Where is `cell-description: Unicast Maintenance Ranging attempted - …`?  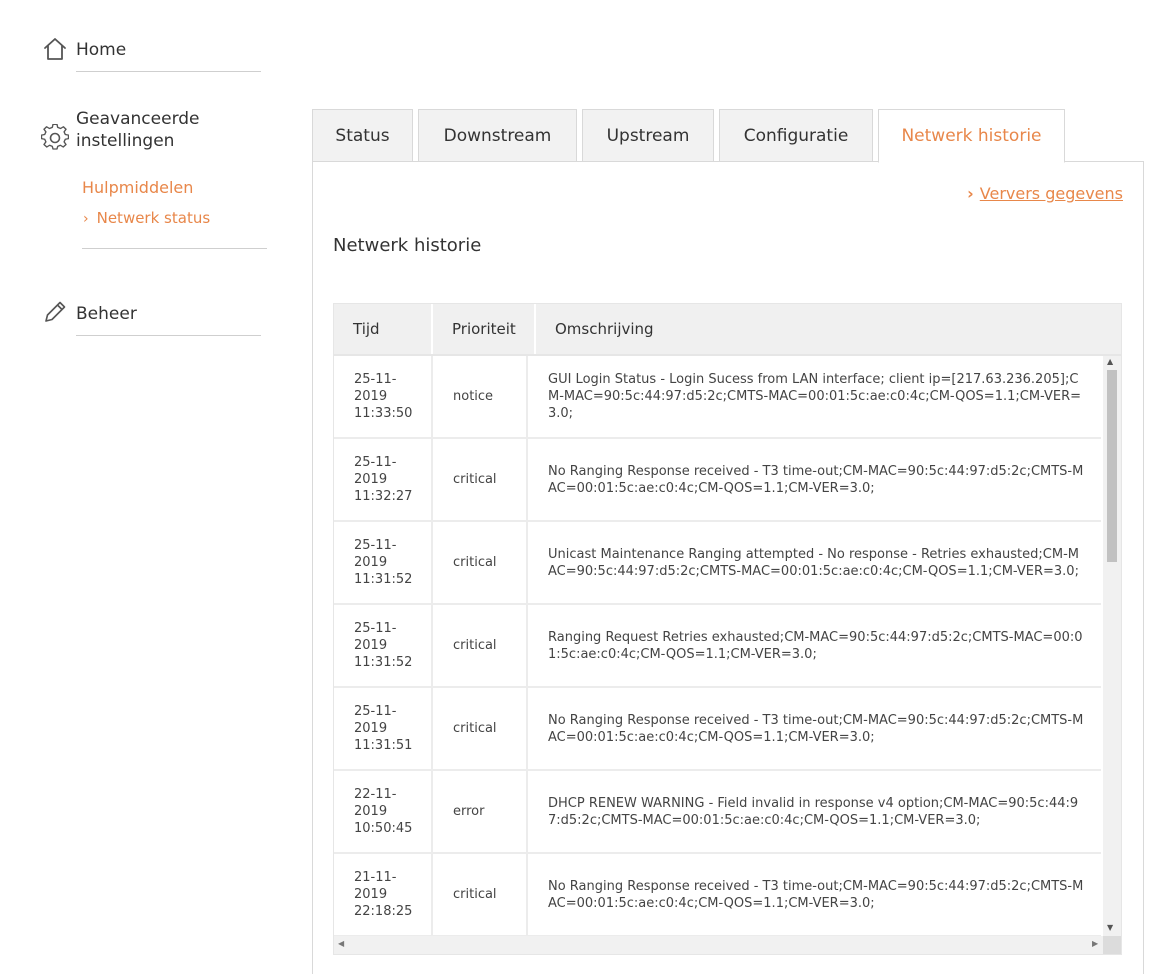
cell-description: Unicast Maintenance Ranging attempted - … is located at coordinates (813, 562).